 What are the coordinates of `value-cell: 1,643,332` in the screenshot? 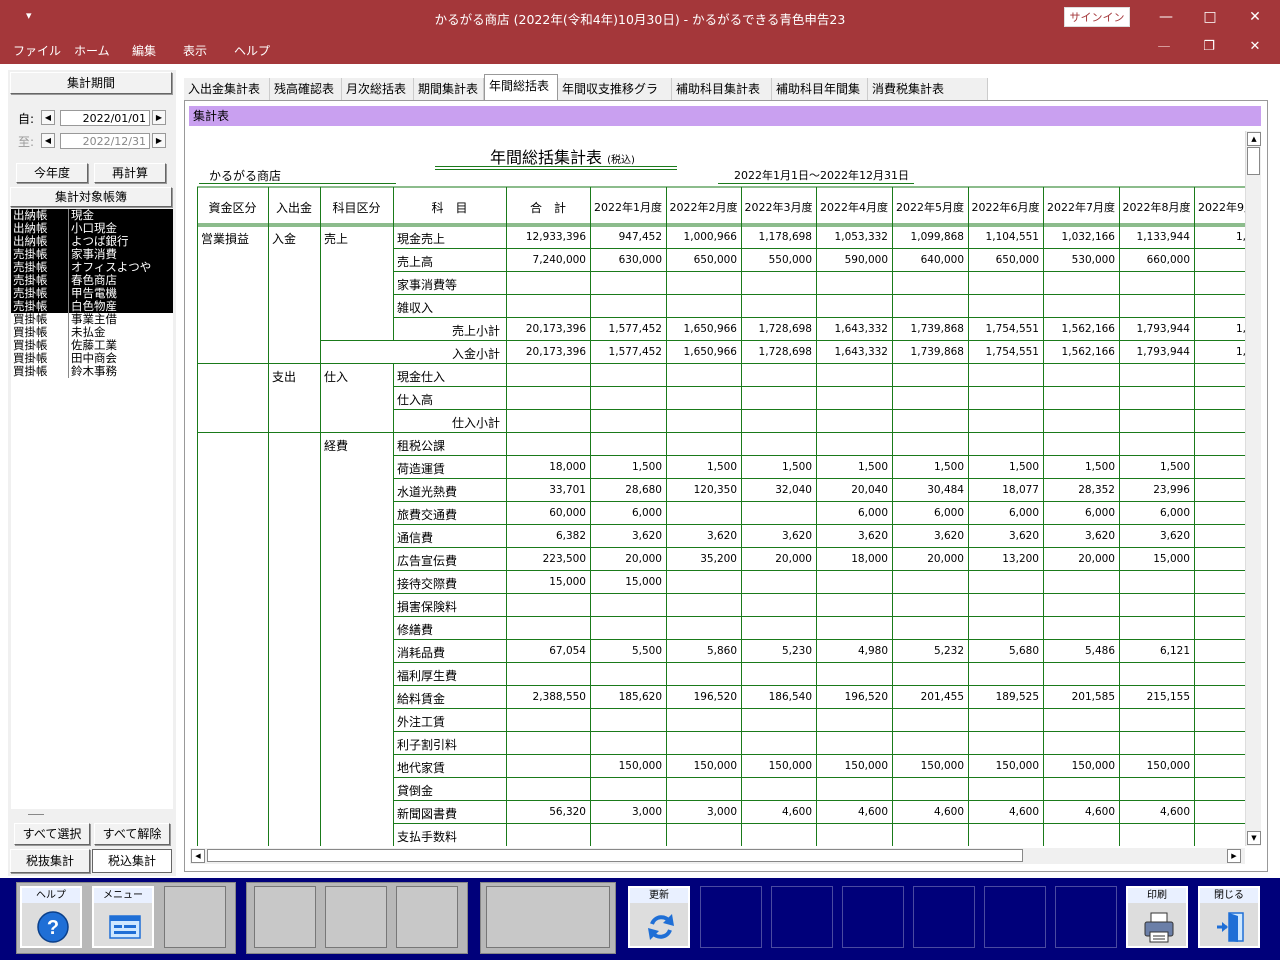 It's located at (861, 329).